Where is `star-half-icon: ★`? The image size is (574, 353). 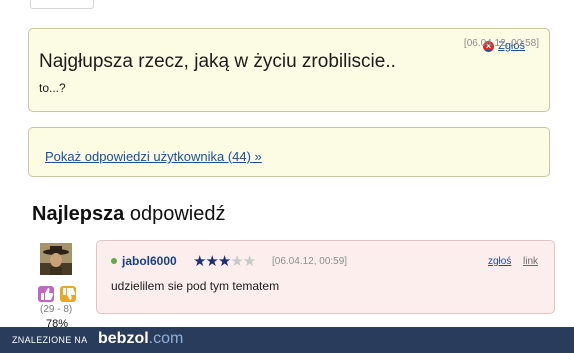
star-half-icon: ★ is located at coordinates (224, 261).